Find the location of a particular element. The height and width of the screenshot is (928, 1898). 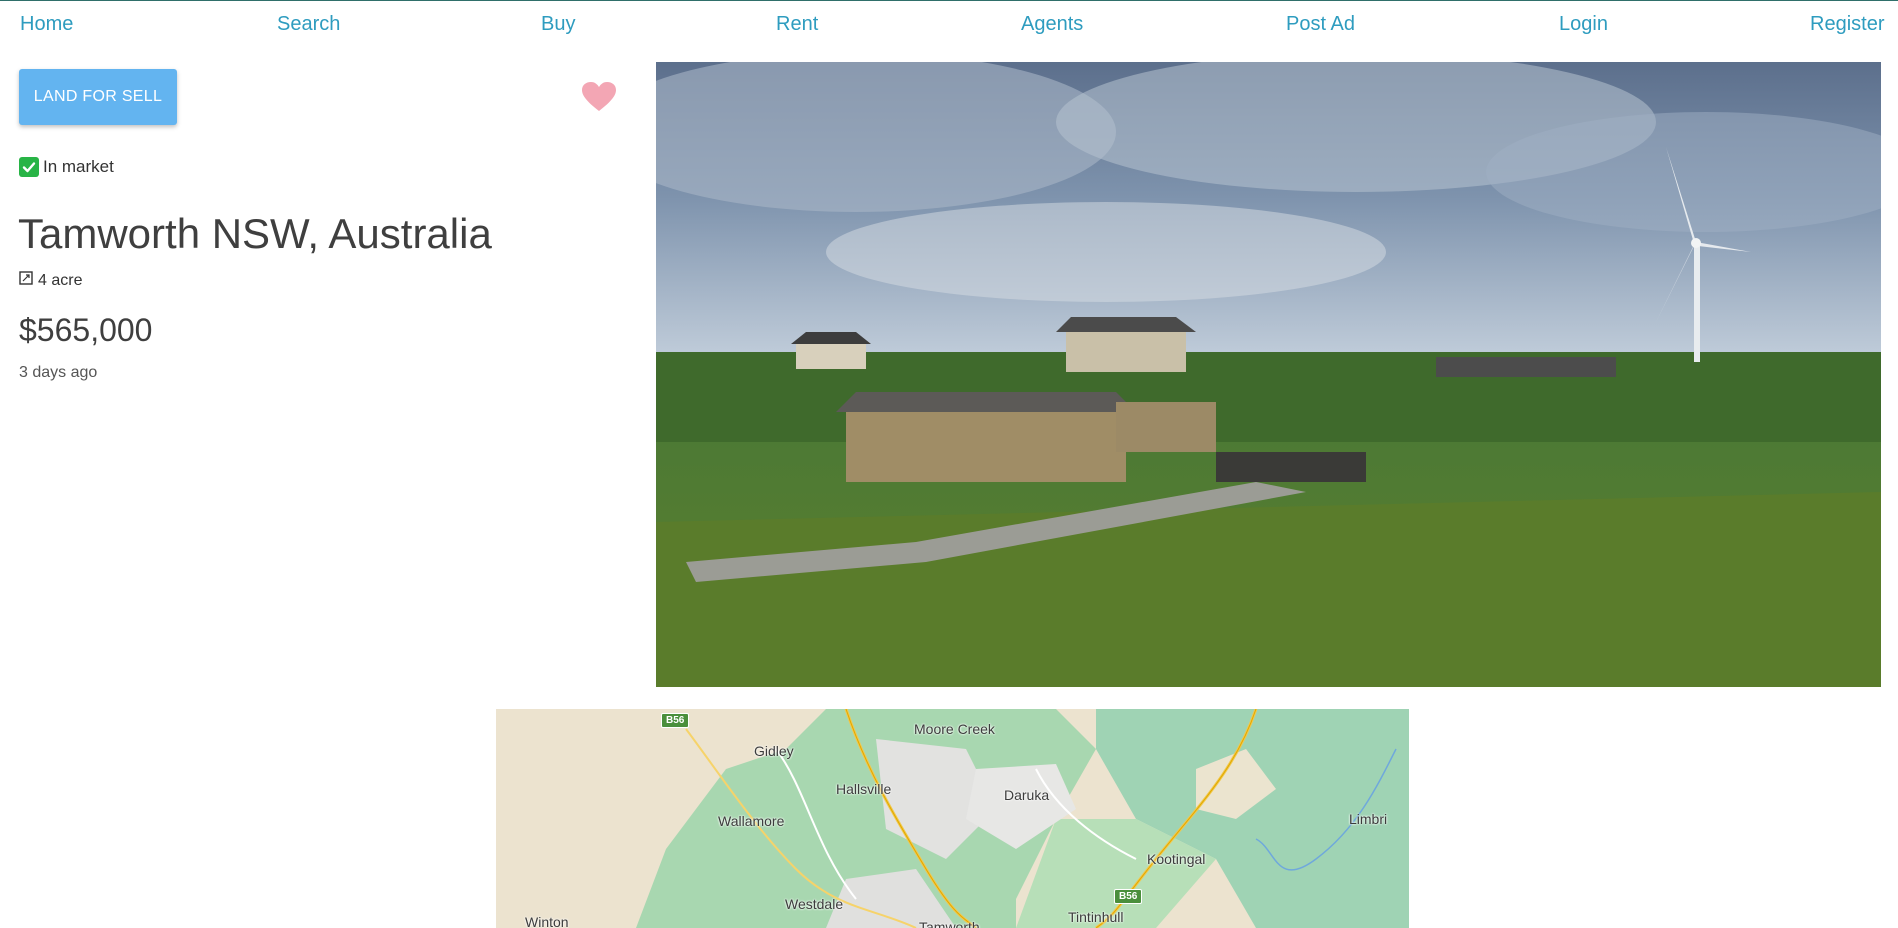

map-label-winton: Winton is located at coordinates (547, 921).